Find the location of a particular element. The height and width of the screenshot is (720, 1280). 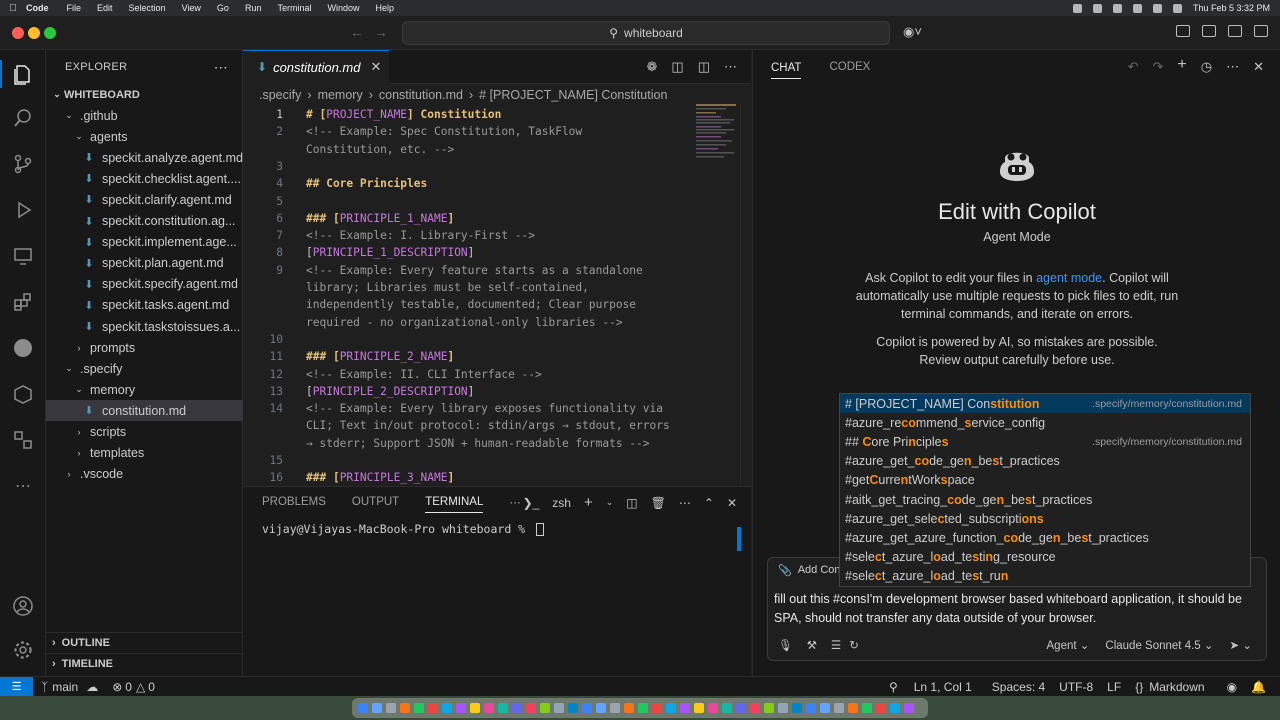

send-icon: ➤ ⌄ is located at coordinates (1241, 645).